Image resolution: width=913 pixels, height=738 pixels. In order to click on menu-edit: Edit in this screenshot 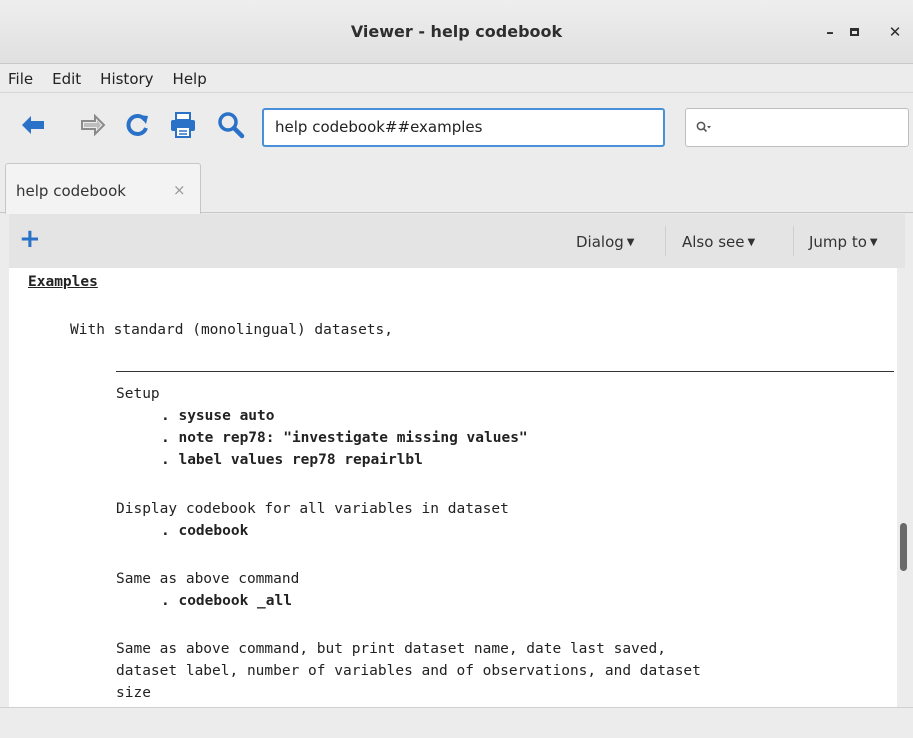, I will do `click(66, 79)`.